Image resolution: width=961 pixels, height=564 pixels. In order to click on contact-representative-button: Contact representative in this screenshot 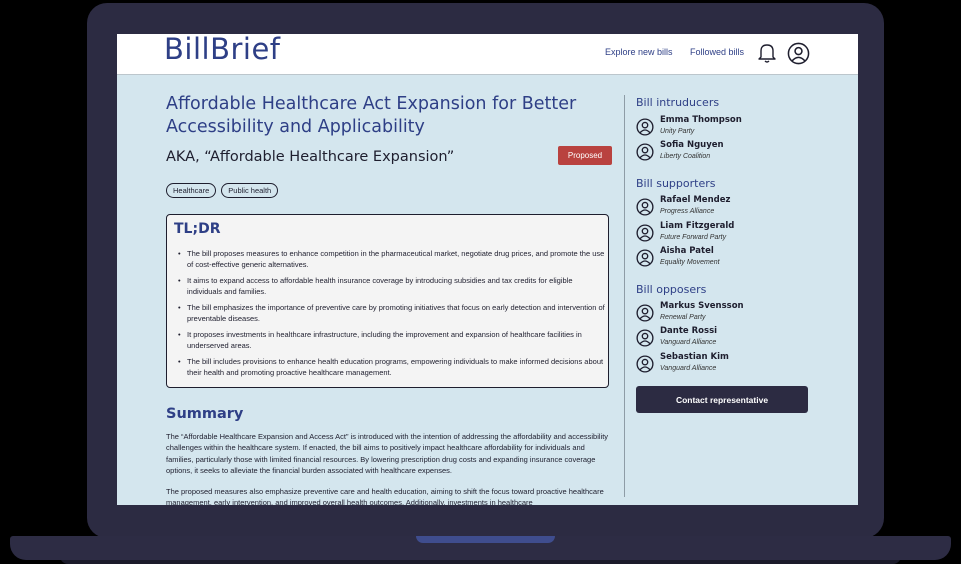, I will do `click(722, 399)`.